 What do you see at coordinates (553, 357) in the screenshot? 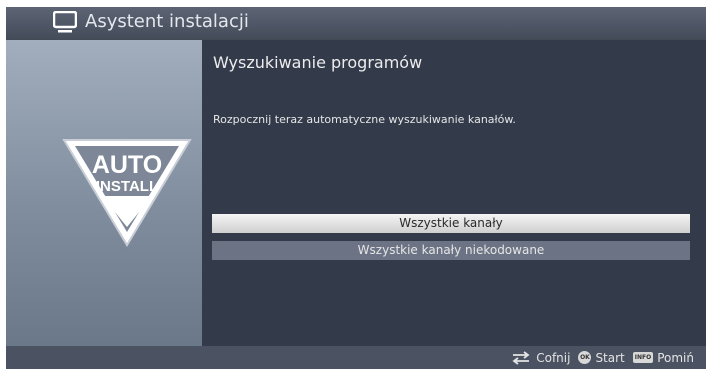
I see `hint-back-label: Cofnij` at bounding box center [553, 357].